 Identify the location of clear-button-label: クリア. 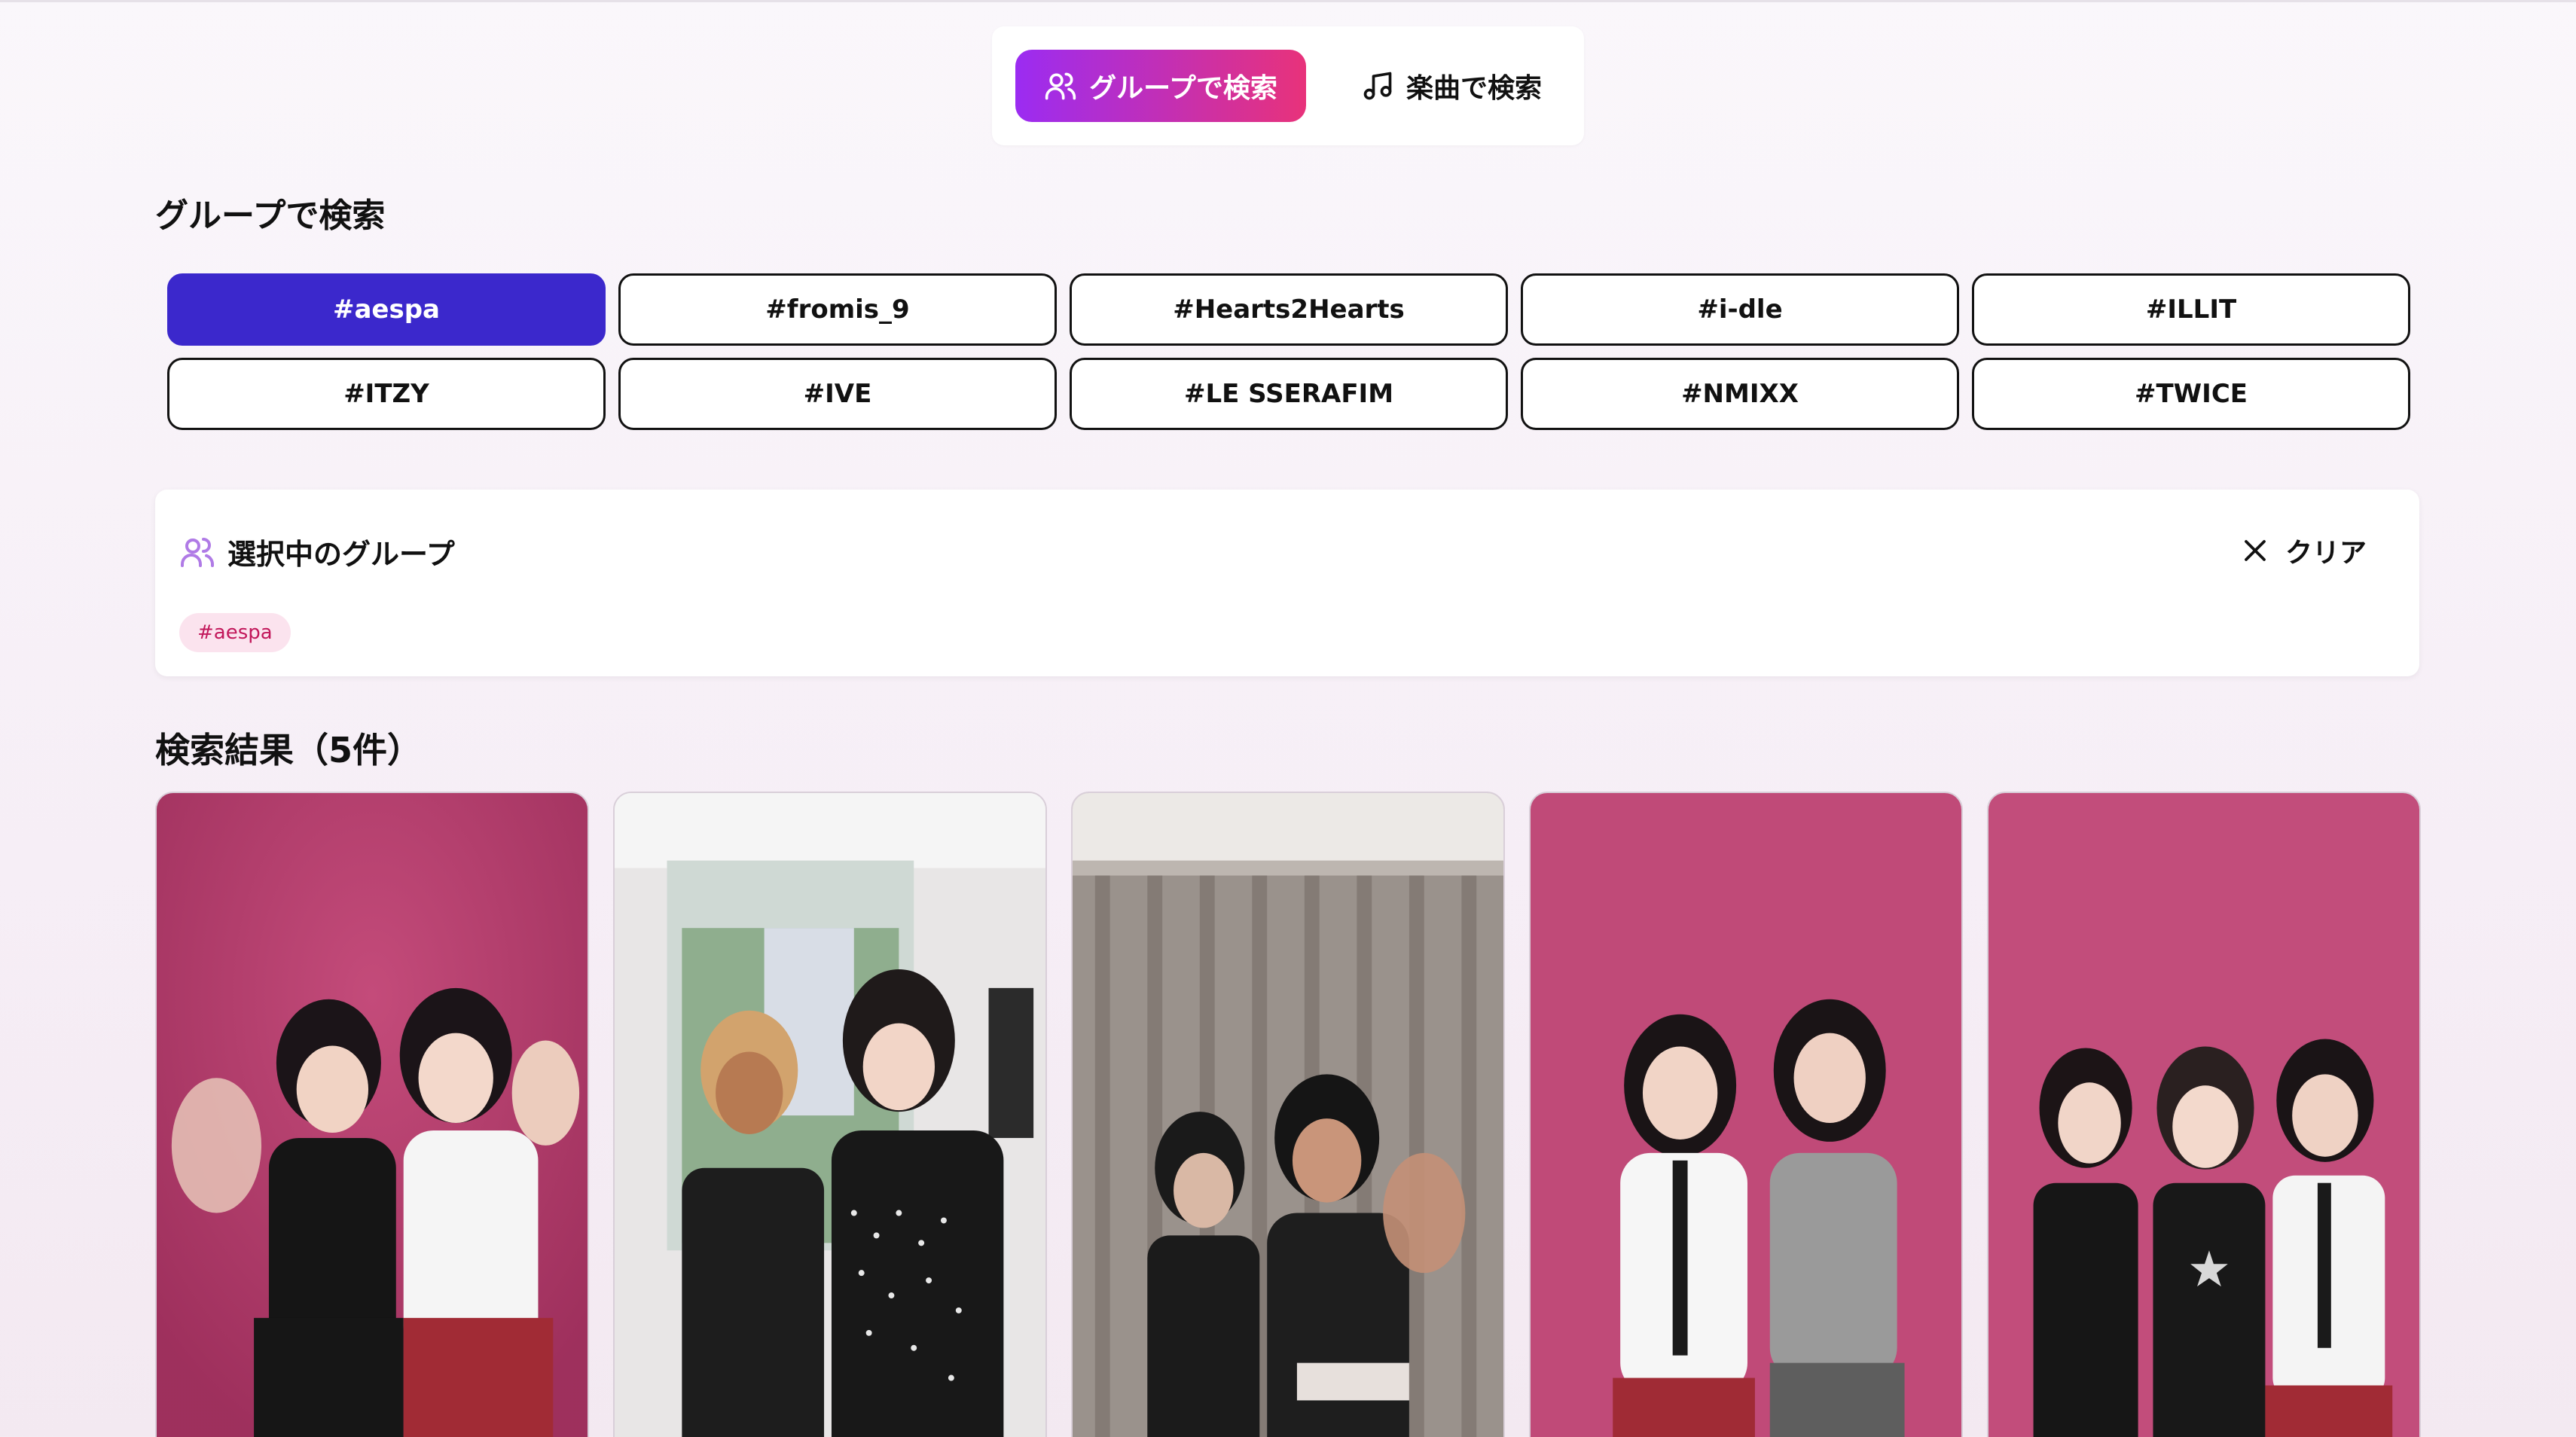
(2326, 553).